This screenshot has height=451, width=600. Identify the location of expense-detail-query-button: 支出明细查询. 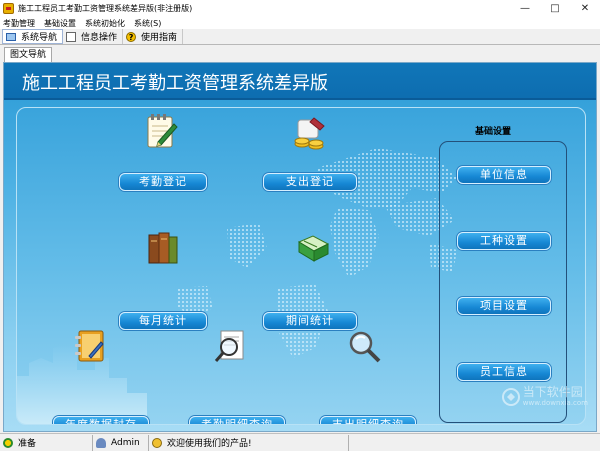
(368, 420).